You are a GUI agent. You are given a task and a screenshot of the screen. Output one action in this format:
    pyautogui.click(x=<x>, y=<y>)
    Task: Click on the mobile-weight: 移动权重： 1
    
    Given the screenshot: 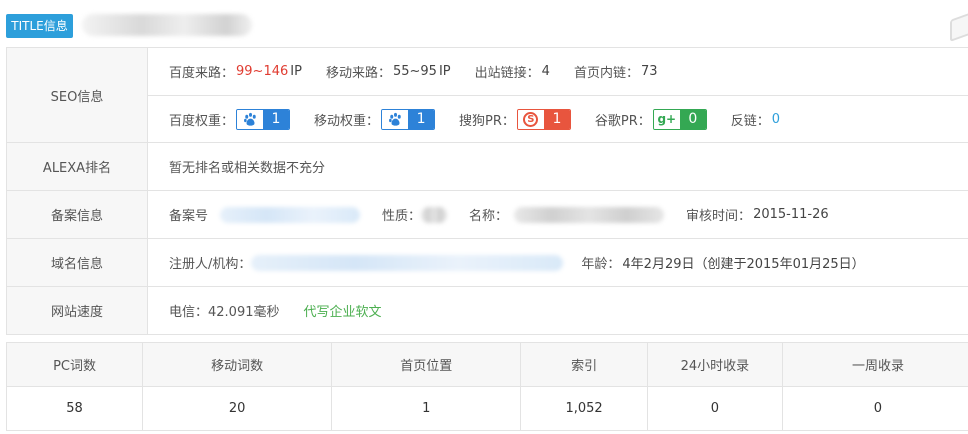 What is the action you would take?
    pyautogui.click(x=375, y=119)
    